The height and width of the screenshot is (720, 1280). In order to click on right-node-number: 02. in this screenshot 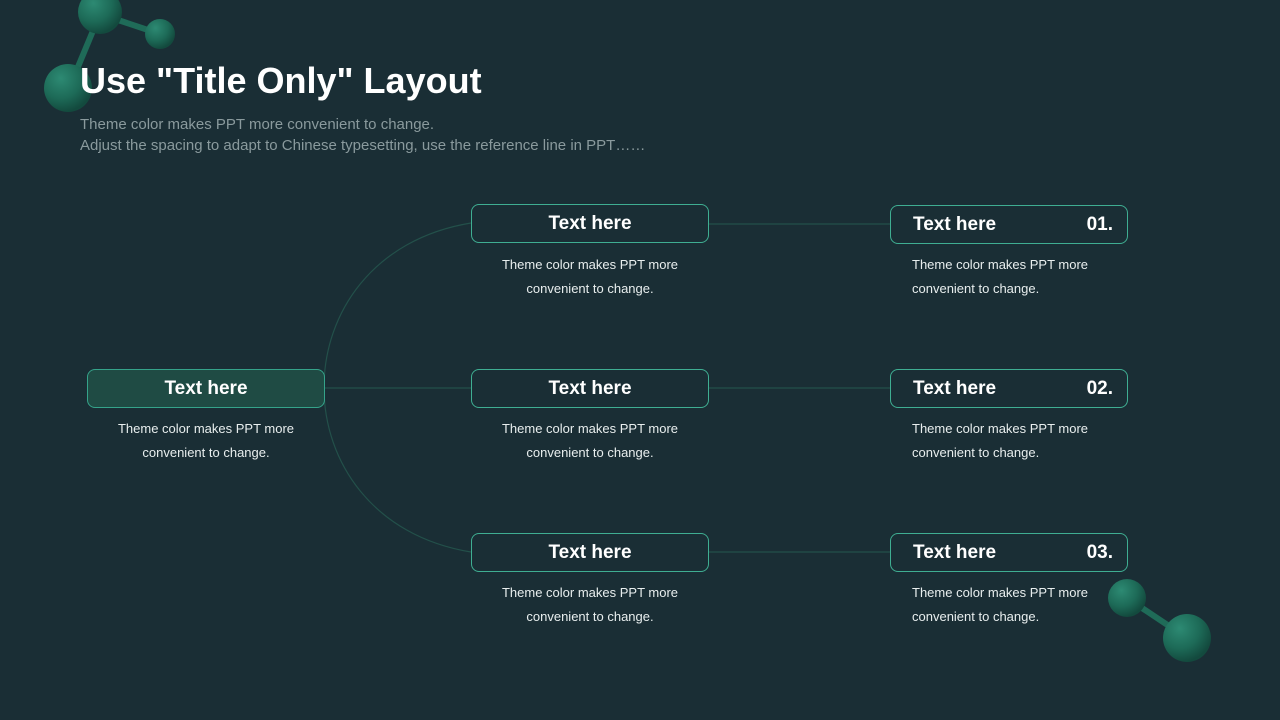, I will do `click(1099, 388)`.